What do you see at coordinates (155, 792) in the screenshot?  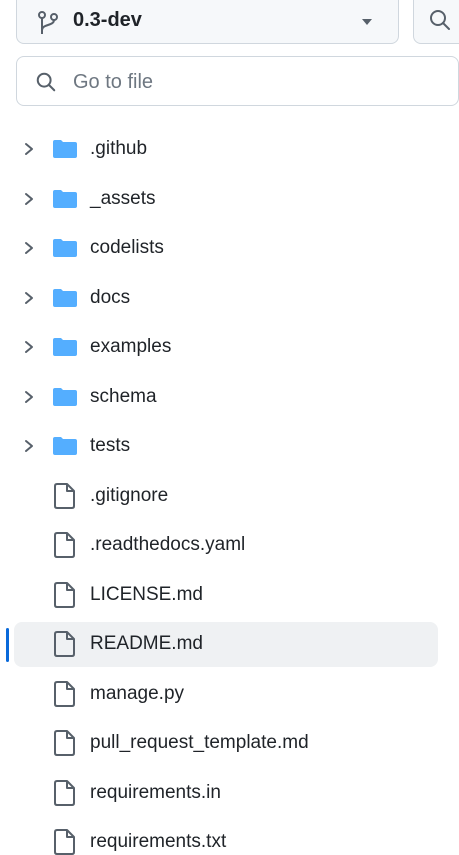 I see `tree-item-label: requirements.in` at bounding box center [155, 792].